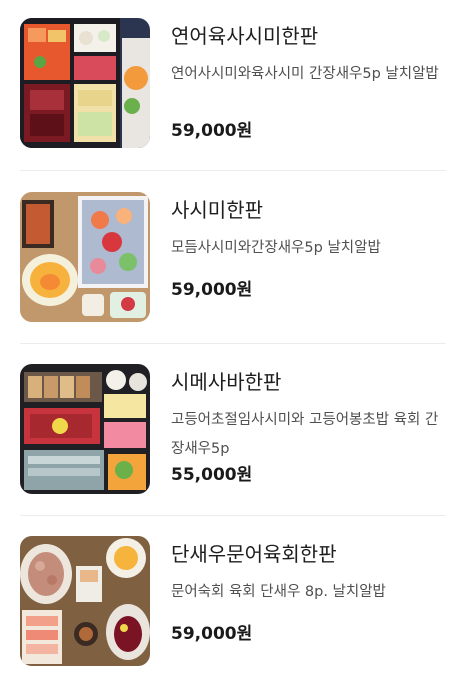  What do you see at coordinates (245, 36) in the screenshot?
I see `menu-item-name: 연어육사시미한판` at bounding box center [245, 36].